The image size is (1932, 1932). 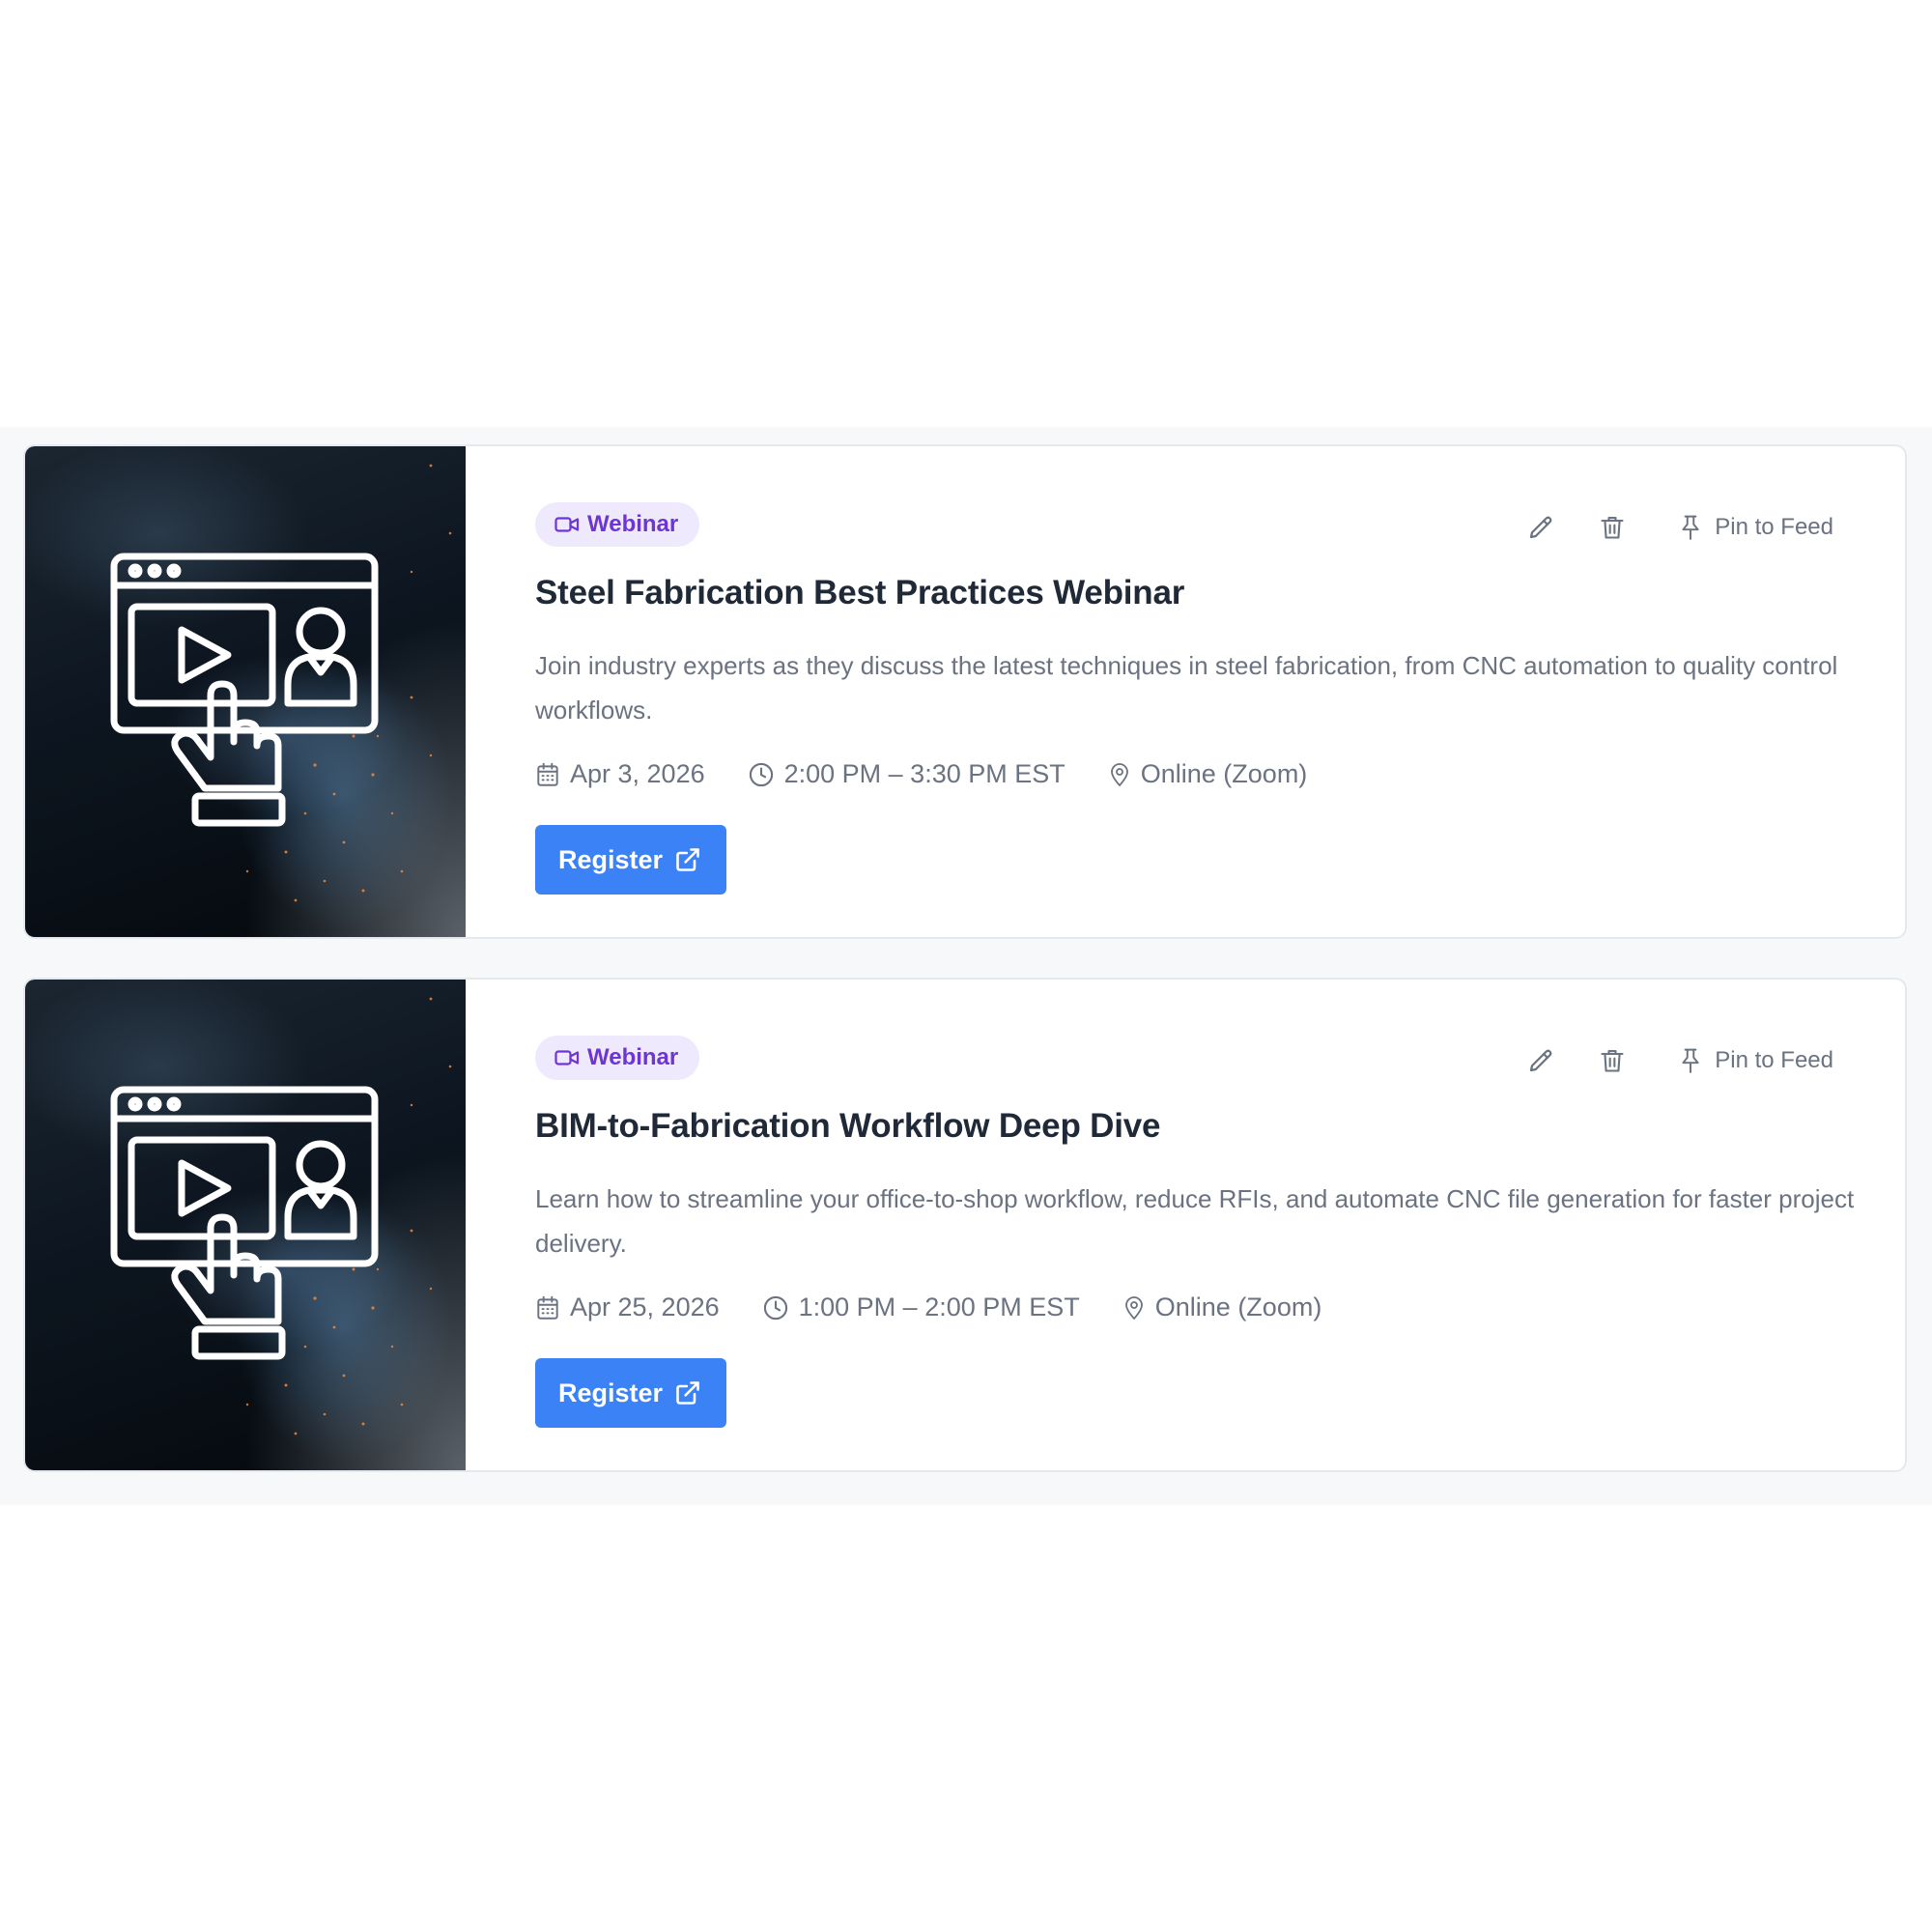 I want to click on event-date: Apr 25, 2026, so click(x=627, y=1307).